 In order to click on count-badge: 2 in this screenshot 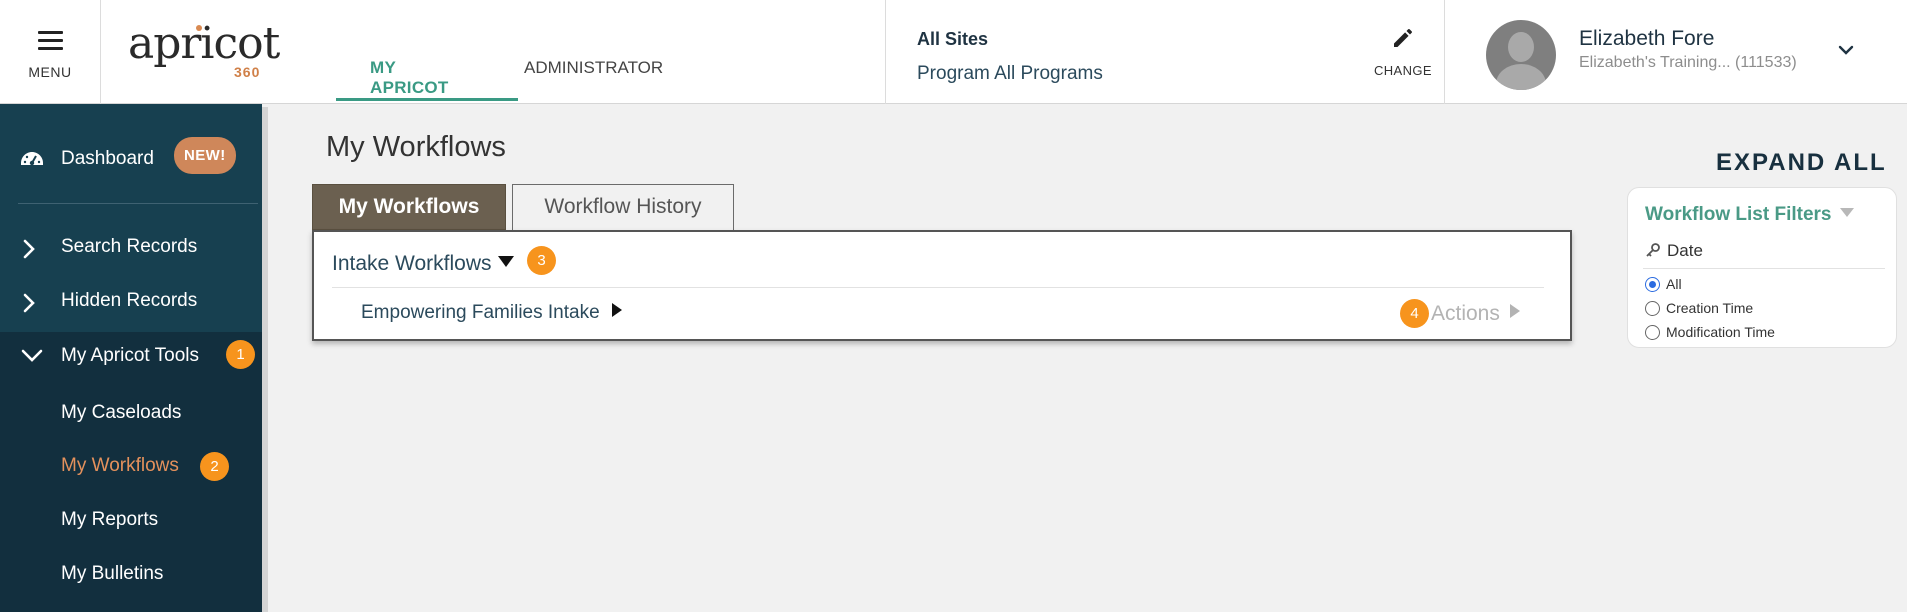, I will do `click(214, 466)`.